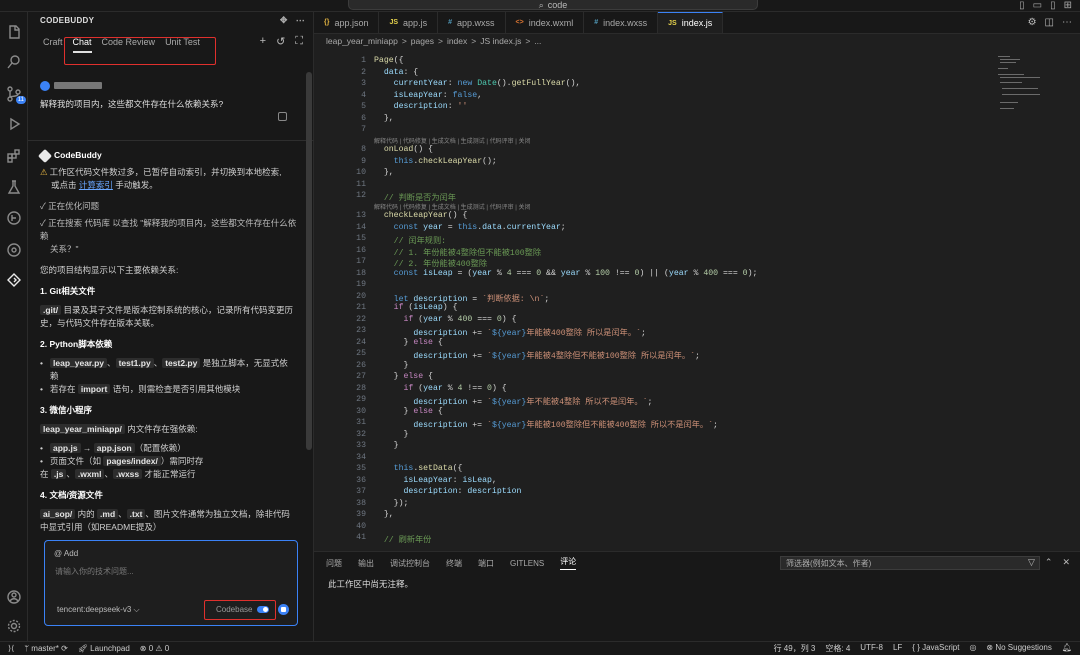 This screenshot has width=1080, height=655. Describe the element at coordinates (14, 62) in the screenshot. I see `search-icon` at that location.